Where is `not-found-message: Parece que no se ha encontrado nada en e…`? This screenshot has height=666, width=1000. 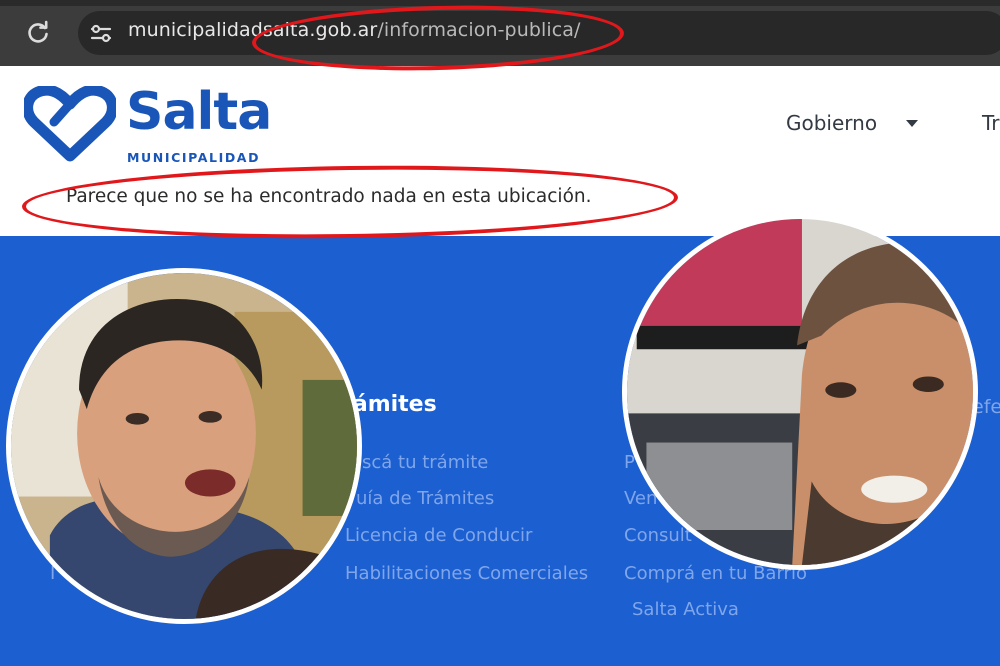
not-found-message: Parece que no se ha encontrado nada en e… is located at coordinates (329, 196).